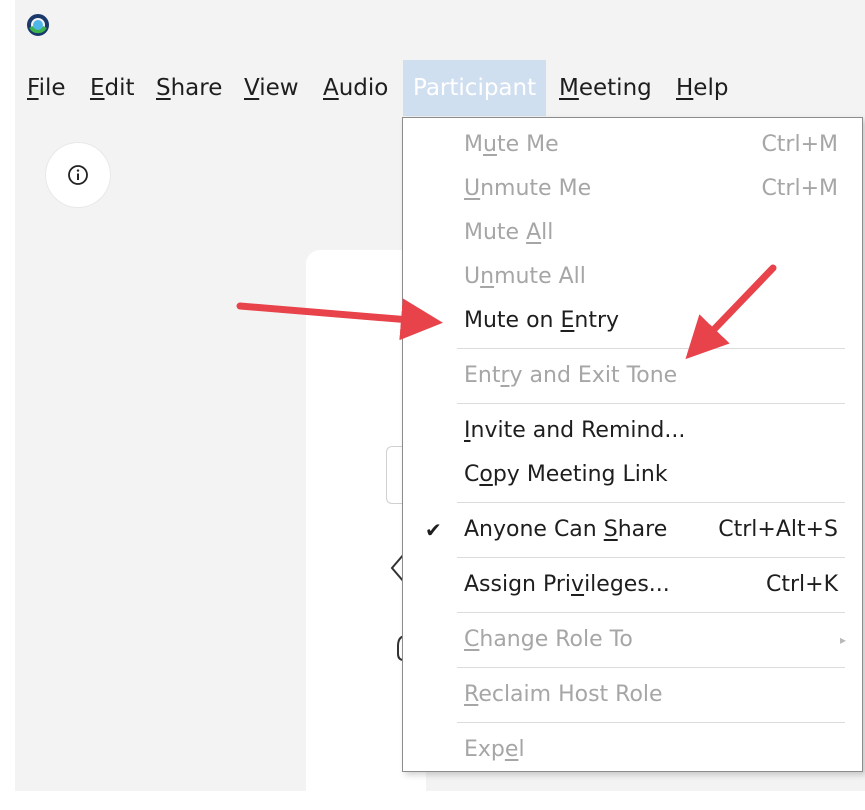 The height and width of the screenshot is (810, 865). Describe the element at coordinates (566, 529) in the screenshot. I see `menu-item-label: Anyone Can Share` at that location.